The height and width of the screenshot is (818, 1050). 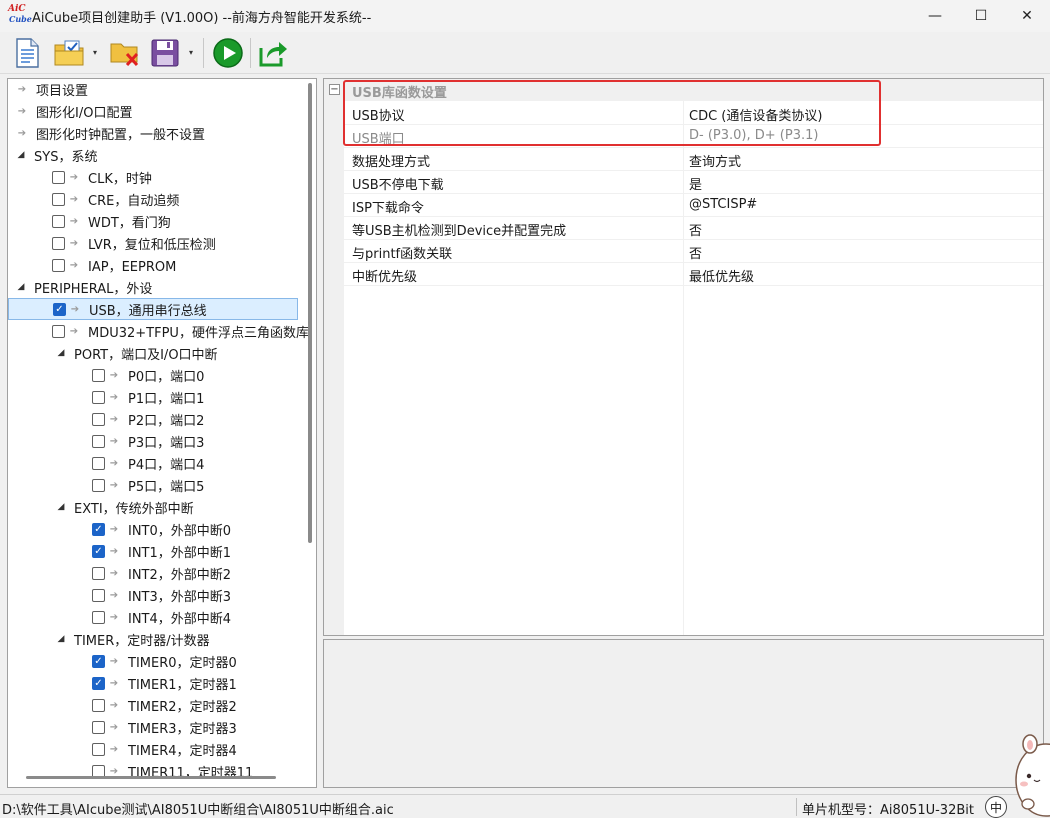 What do you see at coordinates (165, 53) in the screenshot?
I see `save-project-button` at bounding box center [165, 53].